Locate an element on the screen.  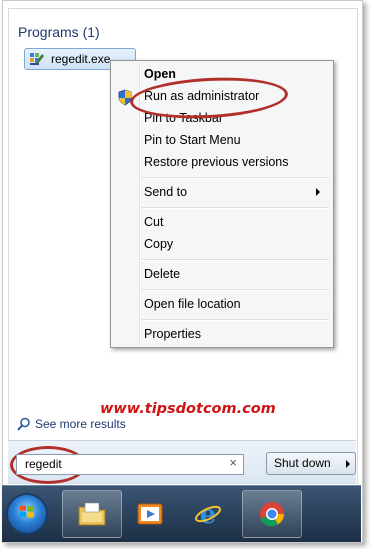
windows-flag-icon is located at coordinates (27, 511).